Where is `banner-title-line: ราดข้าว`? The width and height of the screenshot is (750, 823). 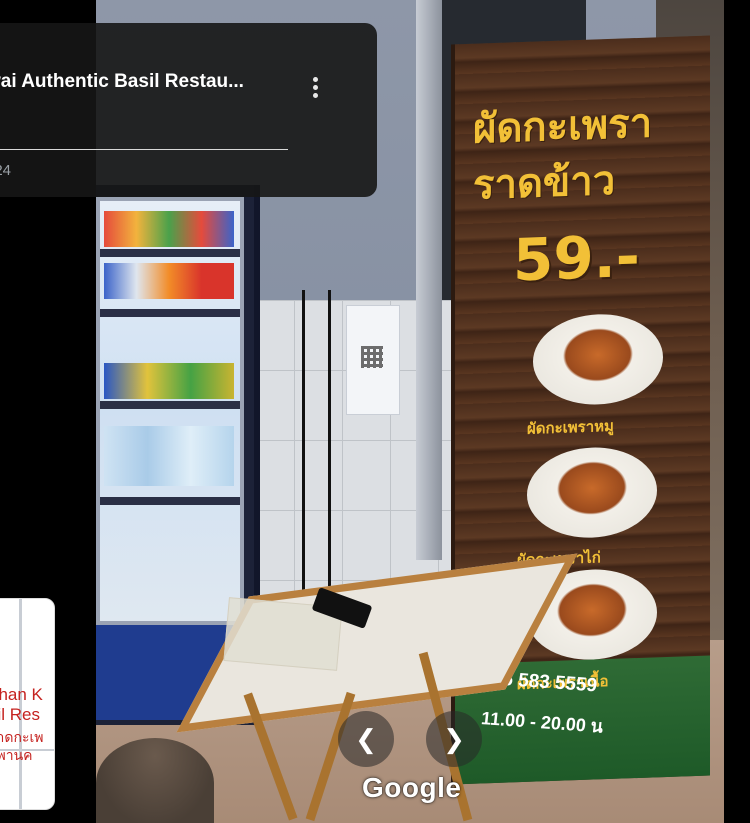 banner-title-line: ราดข้าว is located at coordinates (544, 182).